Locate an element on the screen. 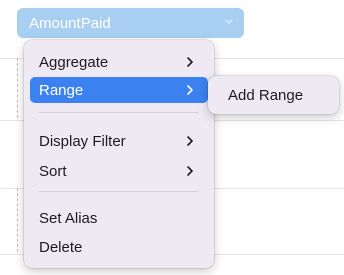  menu-item-label: Delete is located at coordinates (61, 247).